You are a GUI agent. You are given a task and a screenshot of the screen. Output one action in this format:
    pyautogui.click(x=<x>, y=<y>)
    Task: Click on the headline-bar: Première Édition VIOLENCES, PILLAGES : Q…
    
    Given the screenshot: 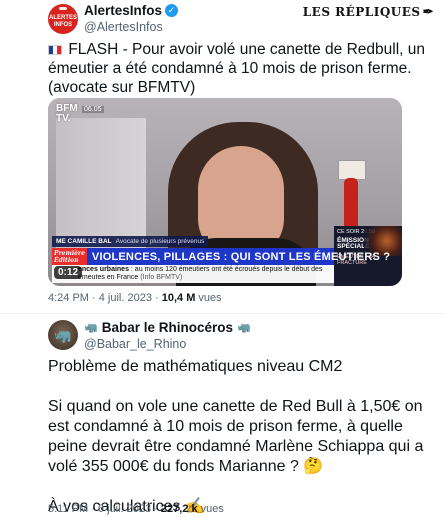 What is the action you would take?
    pyautogui.click(x=221, y=256)
    